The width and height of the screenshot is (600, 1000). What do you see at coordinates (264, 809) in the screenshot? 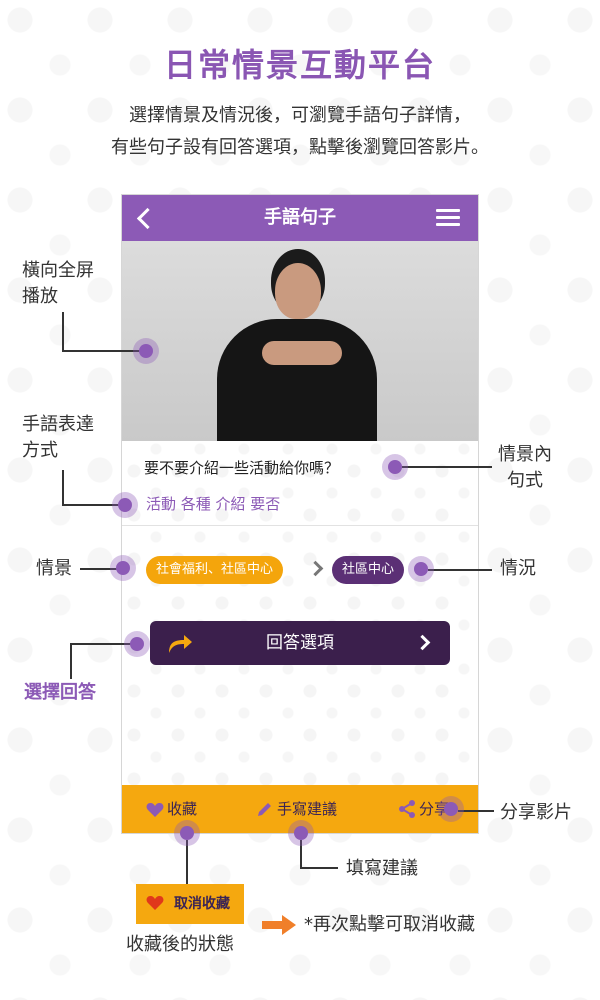
I see `pencil-icon` at bounding box center [264, 809].